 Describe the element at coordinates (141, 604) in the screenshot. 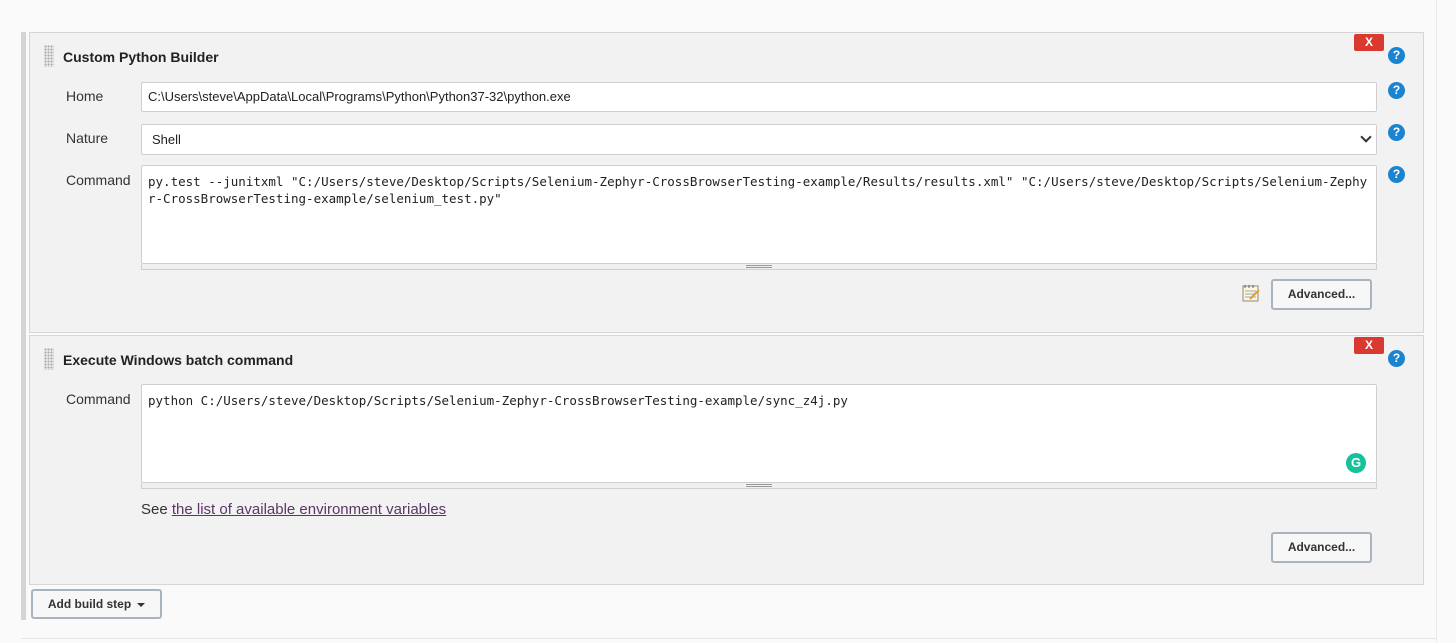

I see `caret-down-icon` at that location.